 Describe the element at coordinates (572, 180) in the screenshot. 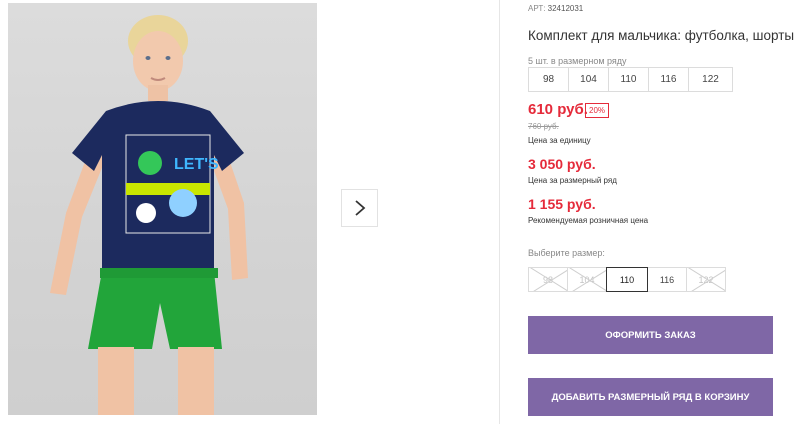

I see `price-size-row-label: Цена за размерный ряд` at that location.